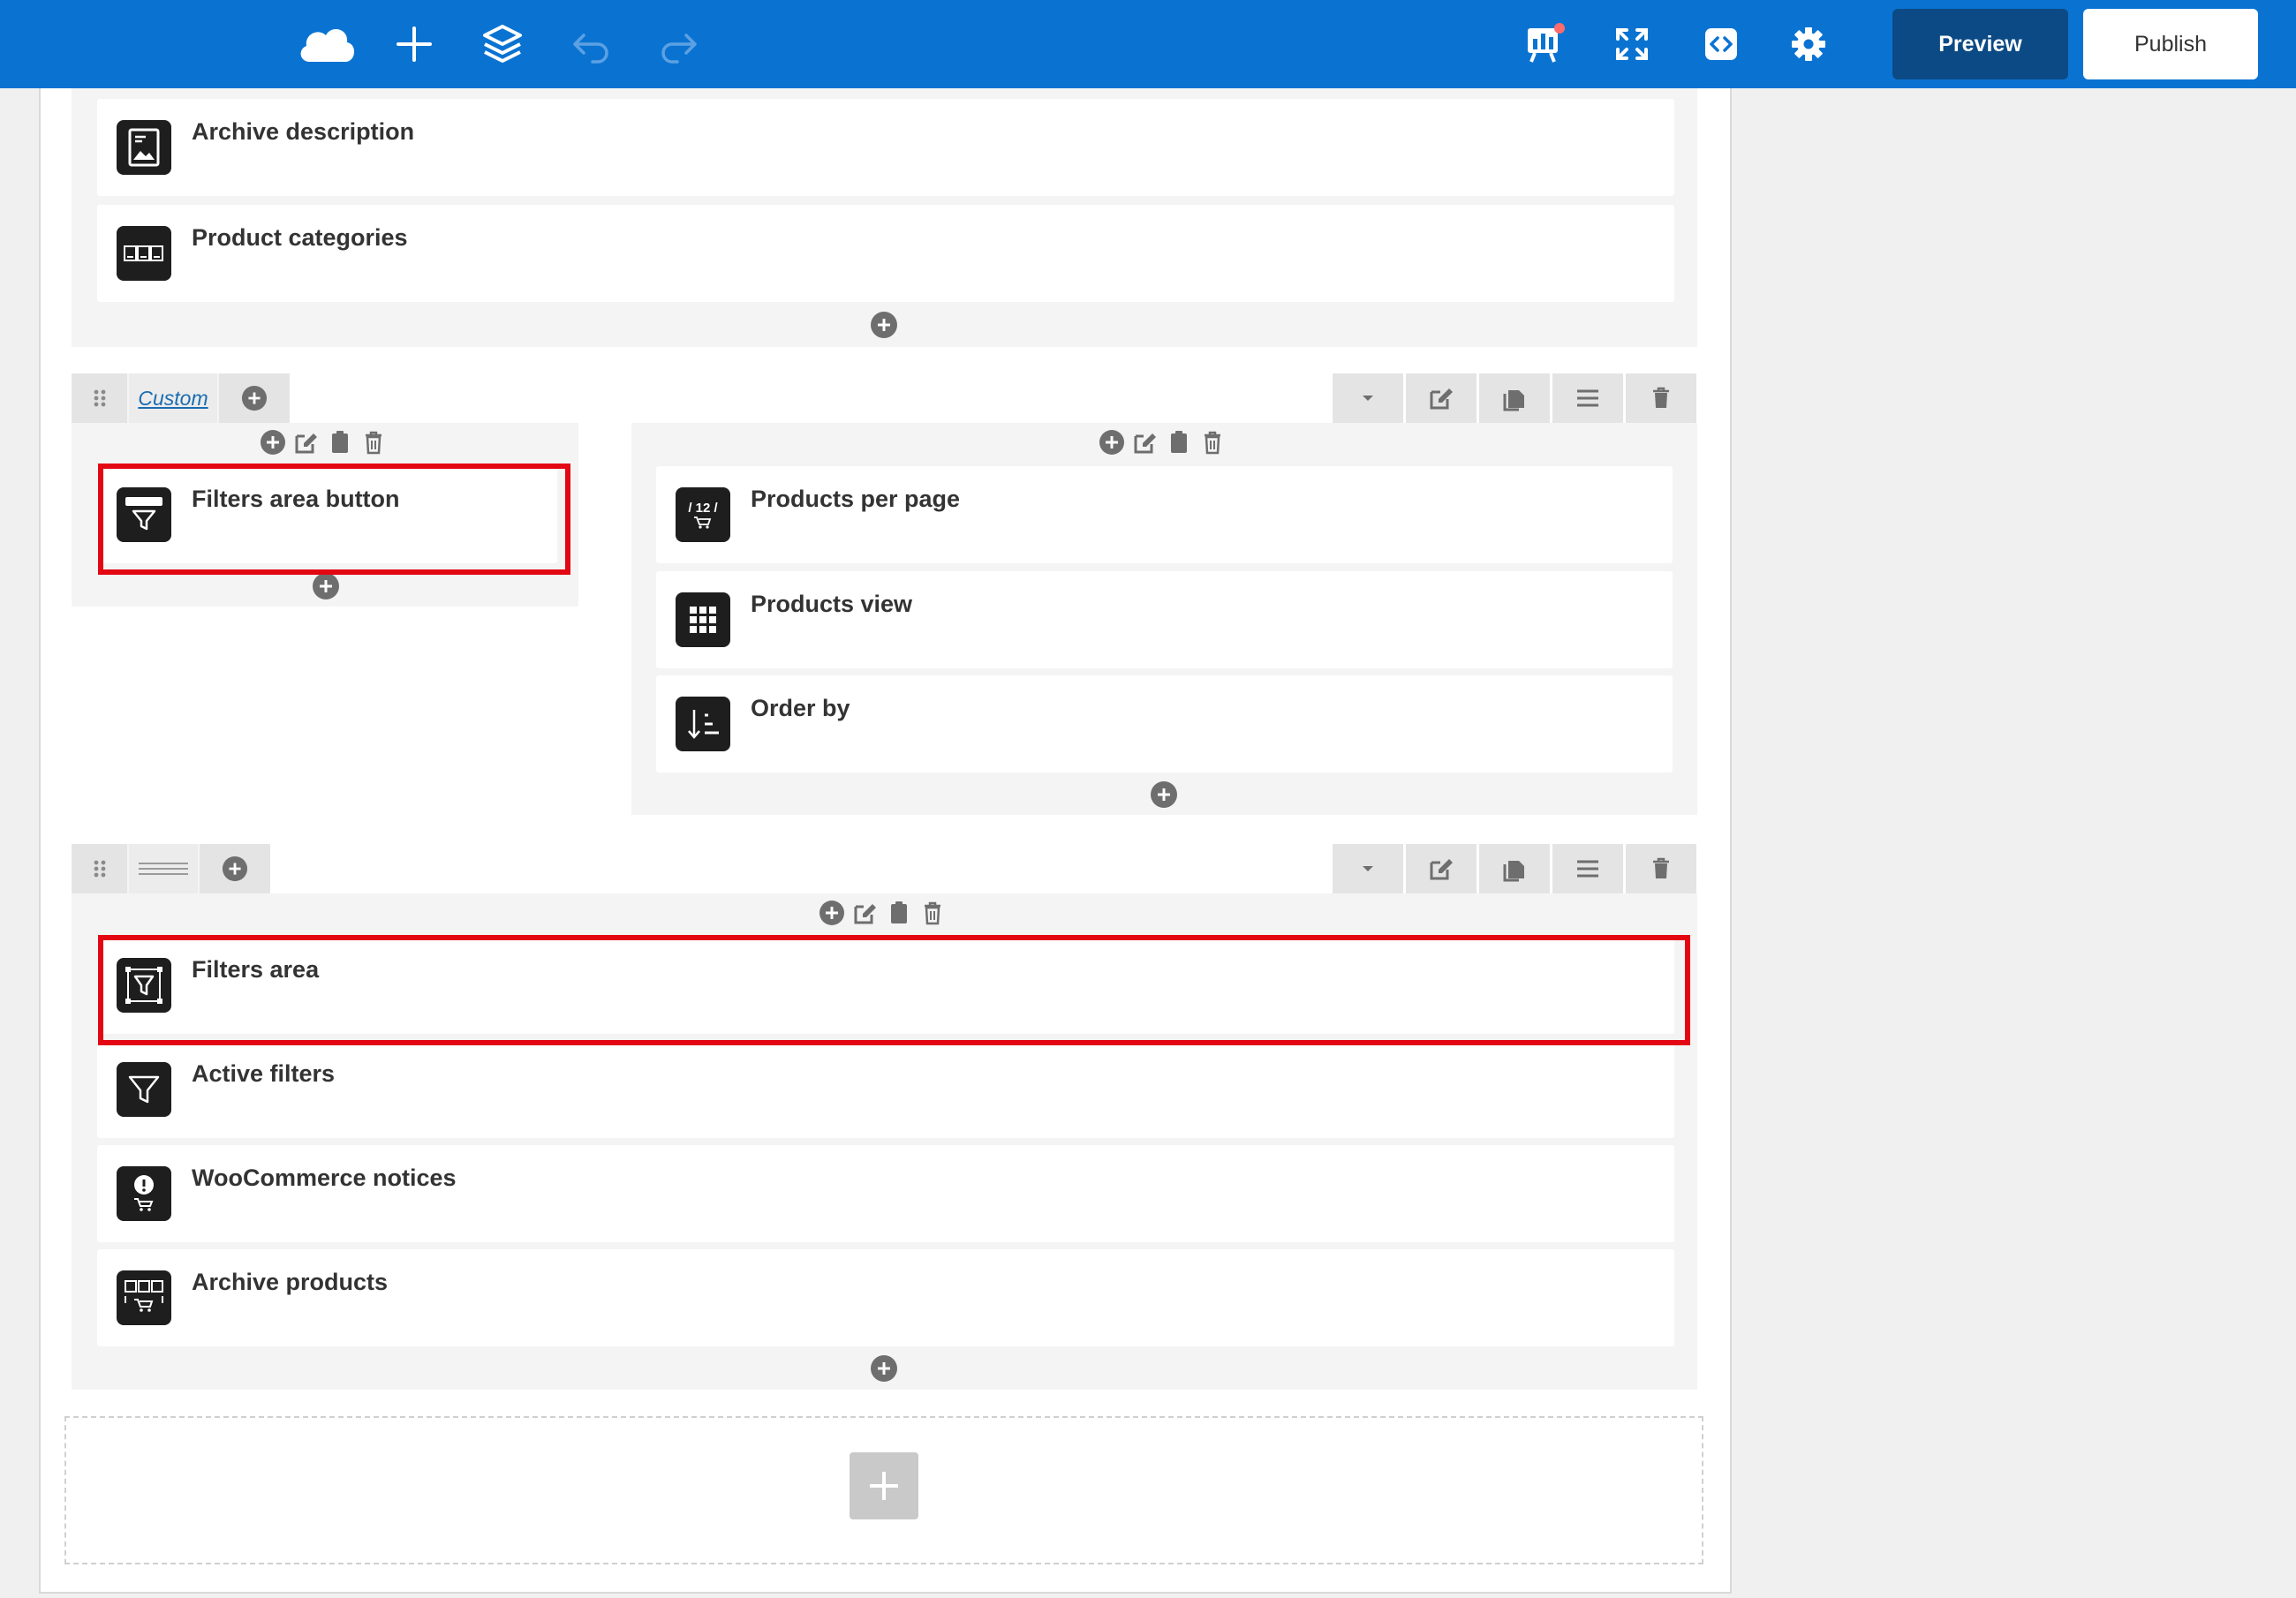  I want to click on element-label: Archive products, so click(291, 1282).